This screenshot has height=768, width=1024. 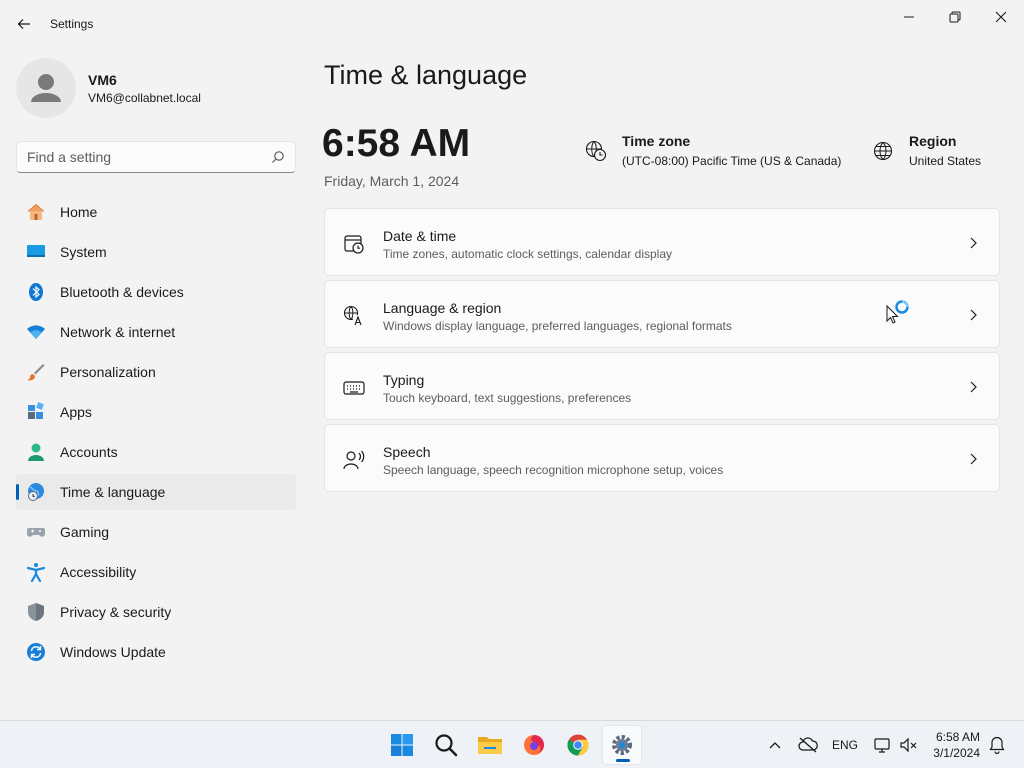 What do you see at coordinates (402, 745) in the screenshot?
I see `start-button` at bounding box center [402, 745].